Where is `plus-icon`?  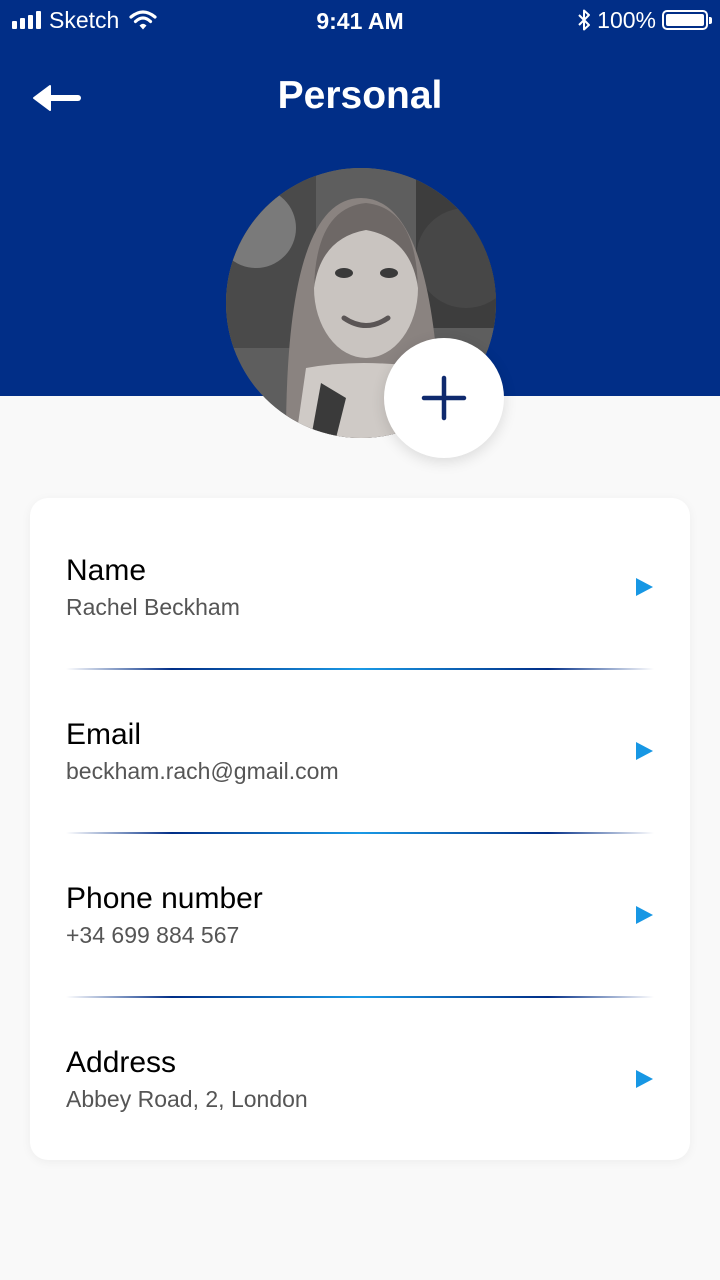 plus-icon is located at coordinates (444, 398).